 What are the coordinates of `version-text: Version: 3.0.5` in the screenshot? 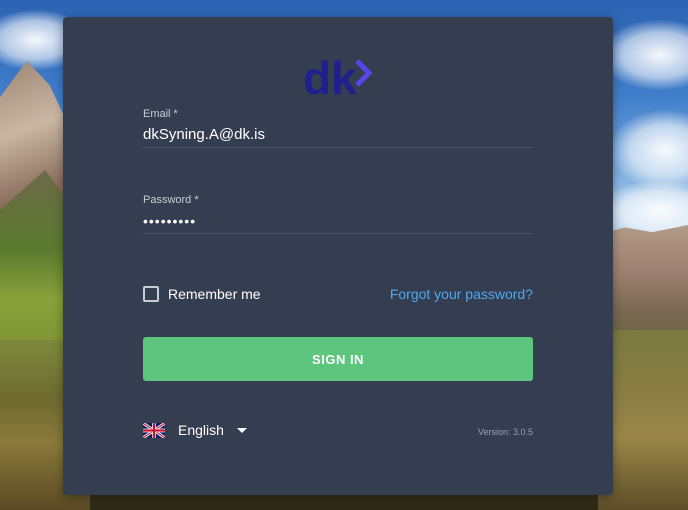 It's located at (505, 432).